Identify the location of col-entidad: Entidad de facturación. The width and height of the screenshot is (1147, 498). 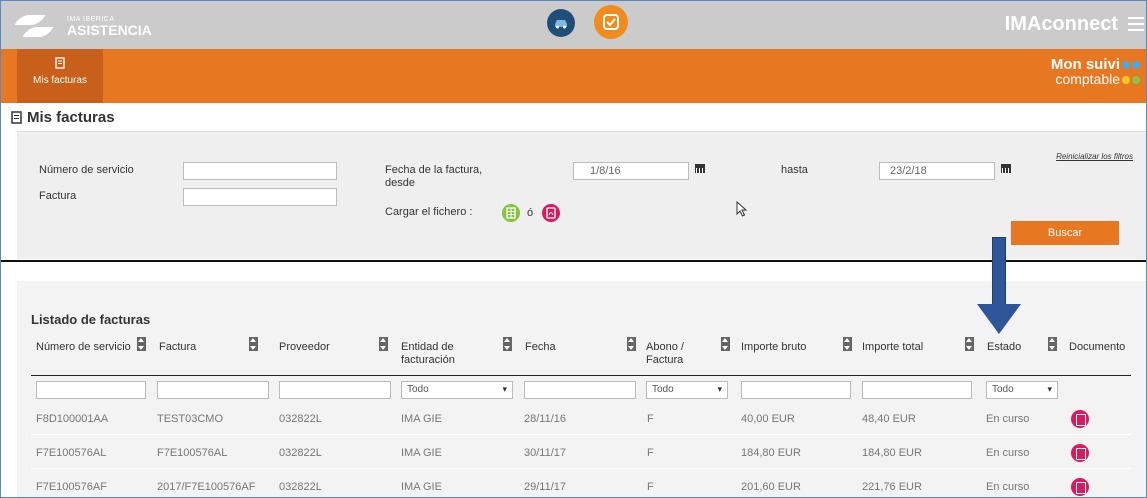
(428, 354).